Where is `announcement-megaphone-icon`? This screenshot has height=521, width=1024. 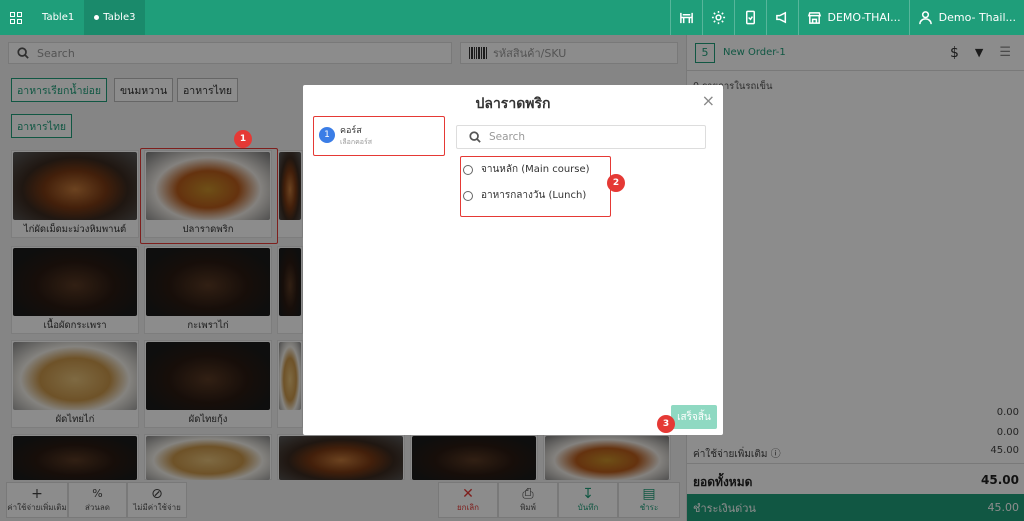
announcement-megaphone-icon is located at coordinates (781, 17).